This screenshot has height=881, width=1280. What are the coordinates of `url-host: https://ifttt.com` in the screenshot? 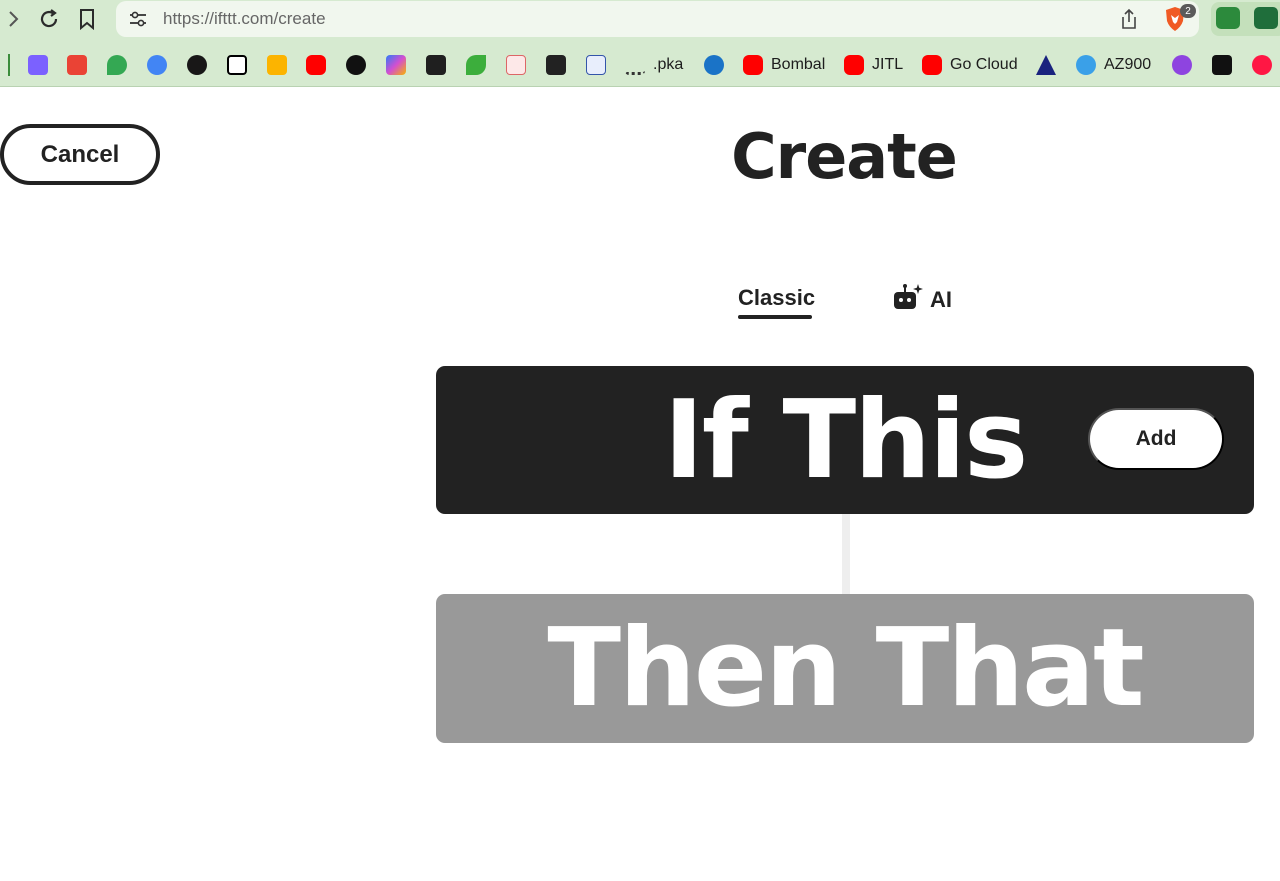 It's located at (218, 18).